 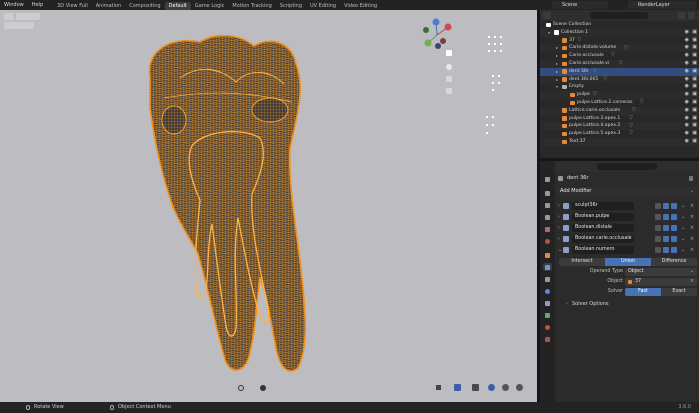 What do you see at coordinates (210, 6) in the screenshot?
I see `tab-game-logic: Game Logic` at bounding box center [210, 6].